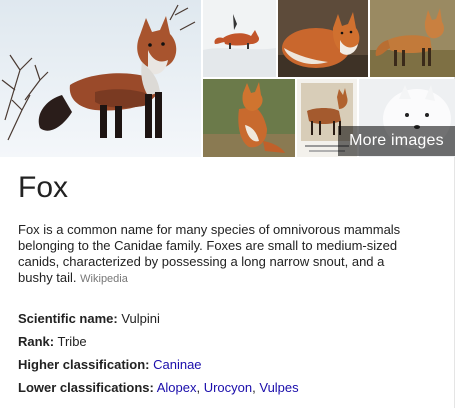  I want to click on link-caninae: Caninae, so click(177, 364).